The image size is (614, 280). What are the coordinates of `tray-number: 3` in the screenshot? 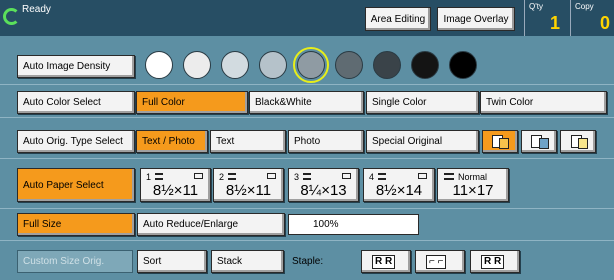 It's located at (297, 177).